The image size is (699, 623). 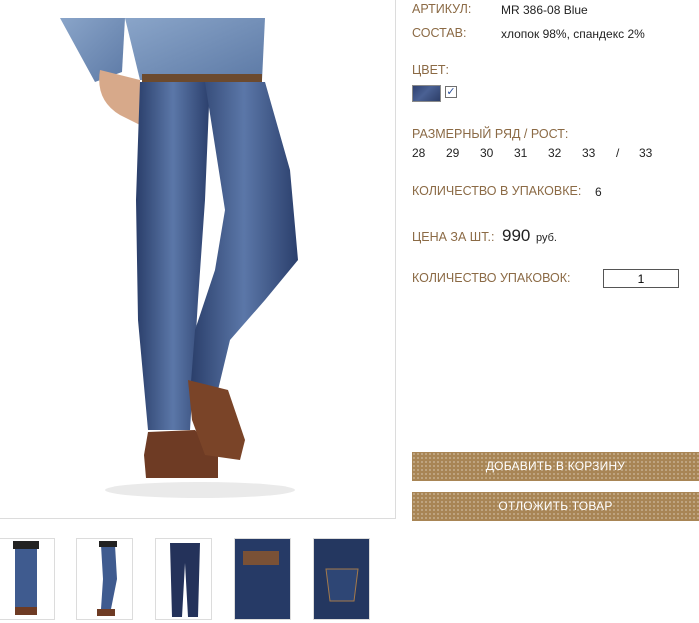 I want to click on thumbnail-strip, so click(x=190, y=580).